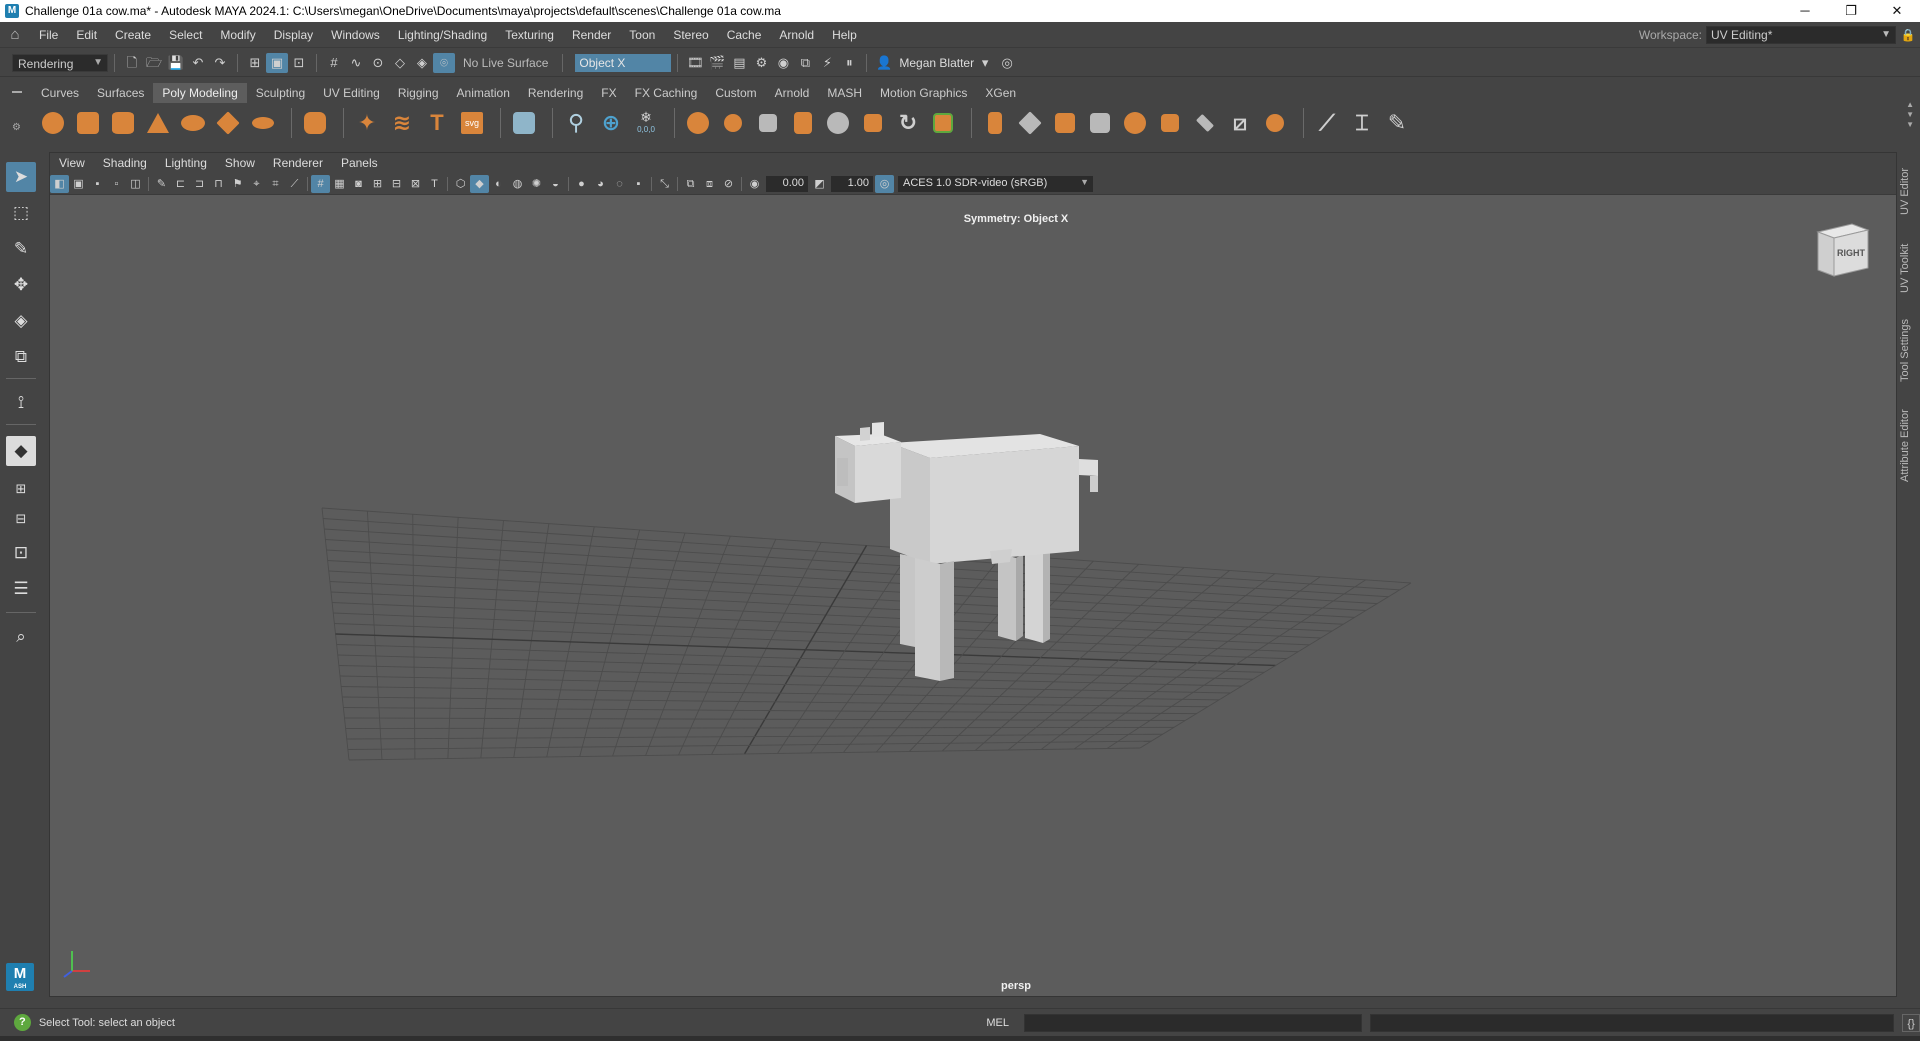  What do you see at coordinates (666, 93) in the screenshot?
I see `shelf-tab-fx-caching: FX Caching` at bounding box center [666, 93].